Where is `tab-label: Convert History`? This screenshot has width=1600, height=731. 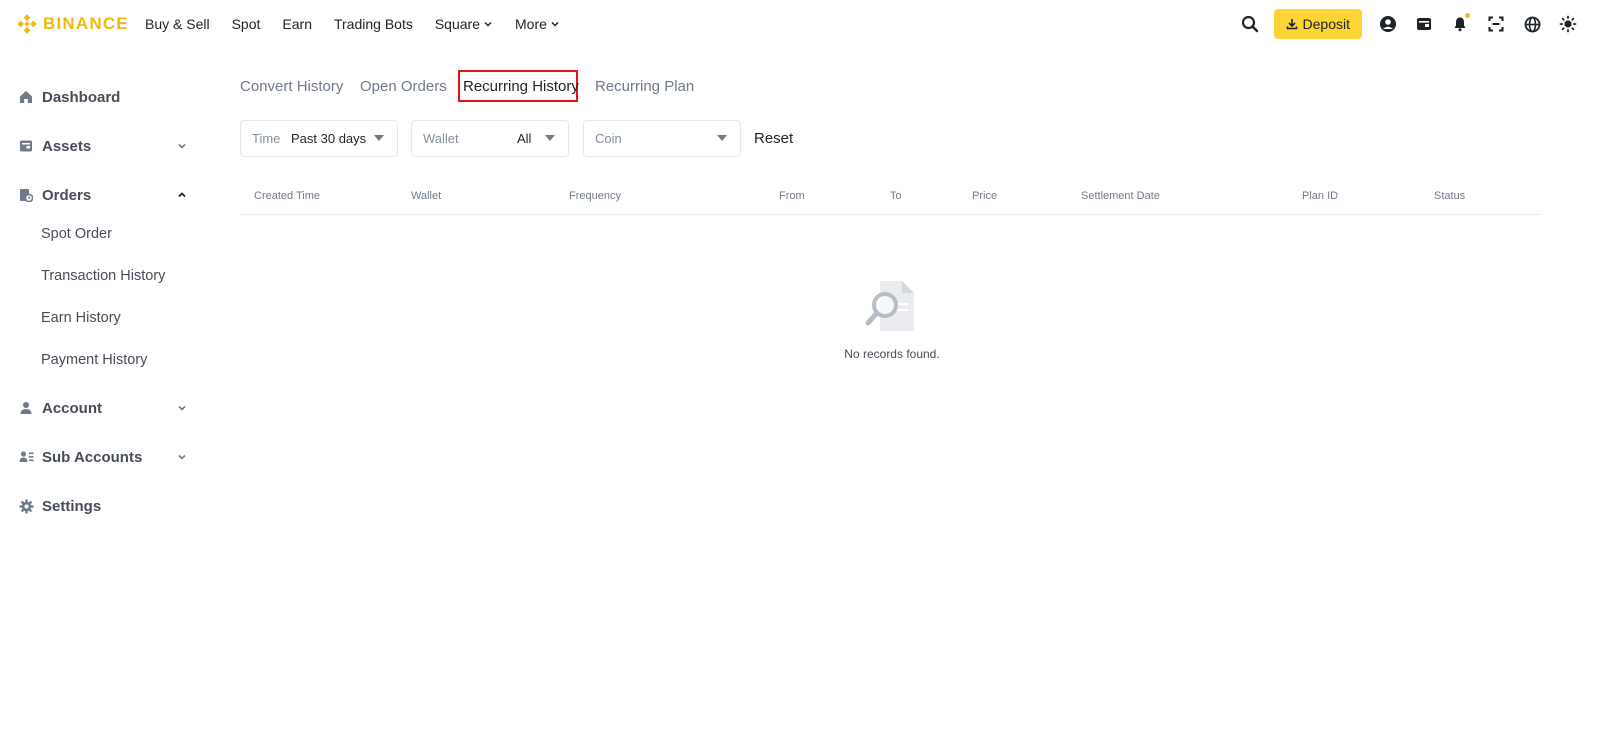
tab-label: Convert History is located at coordinates (292, 86).